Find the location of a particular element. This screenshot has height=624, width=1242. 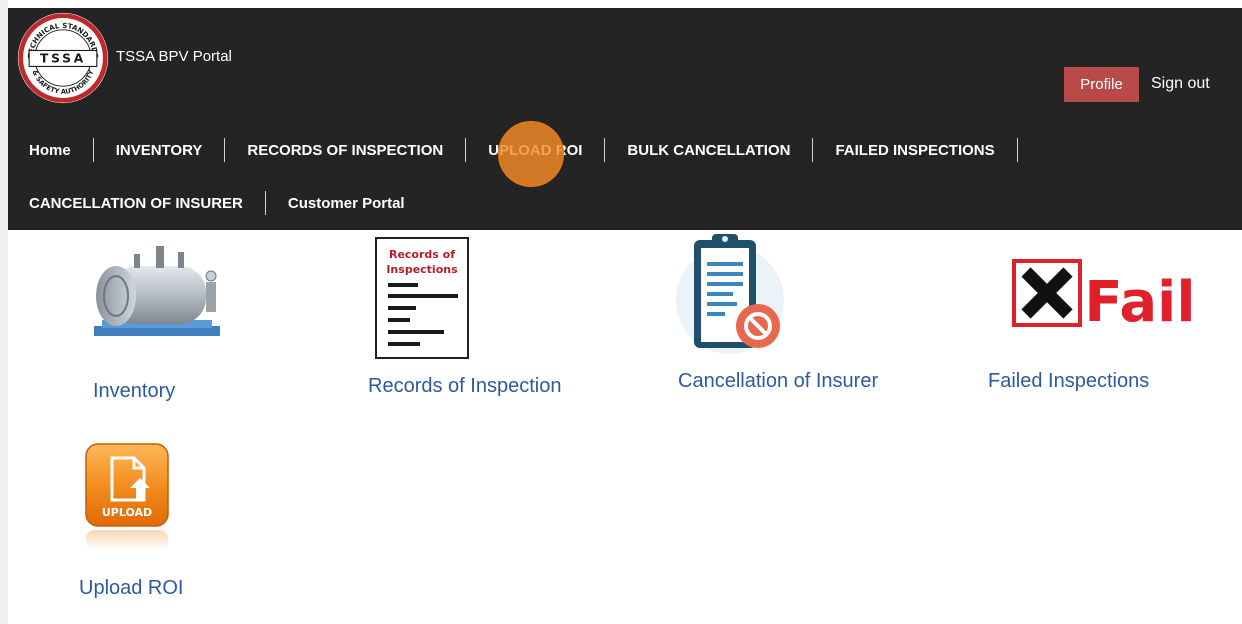

records-document-icon: Records of Inspections is located at coordinates (422, 298).